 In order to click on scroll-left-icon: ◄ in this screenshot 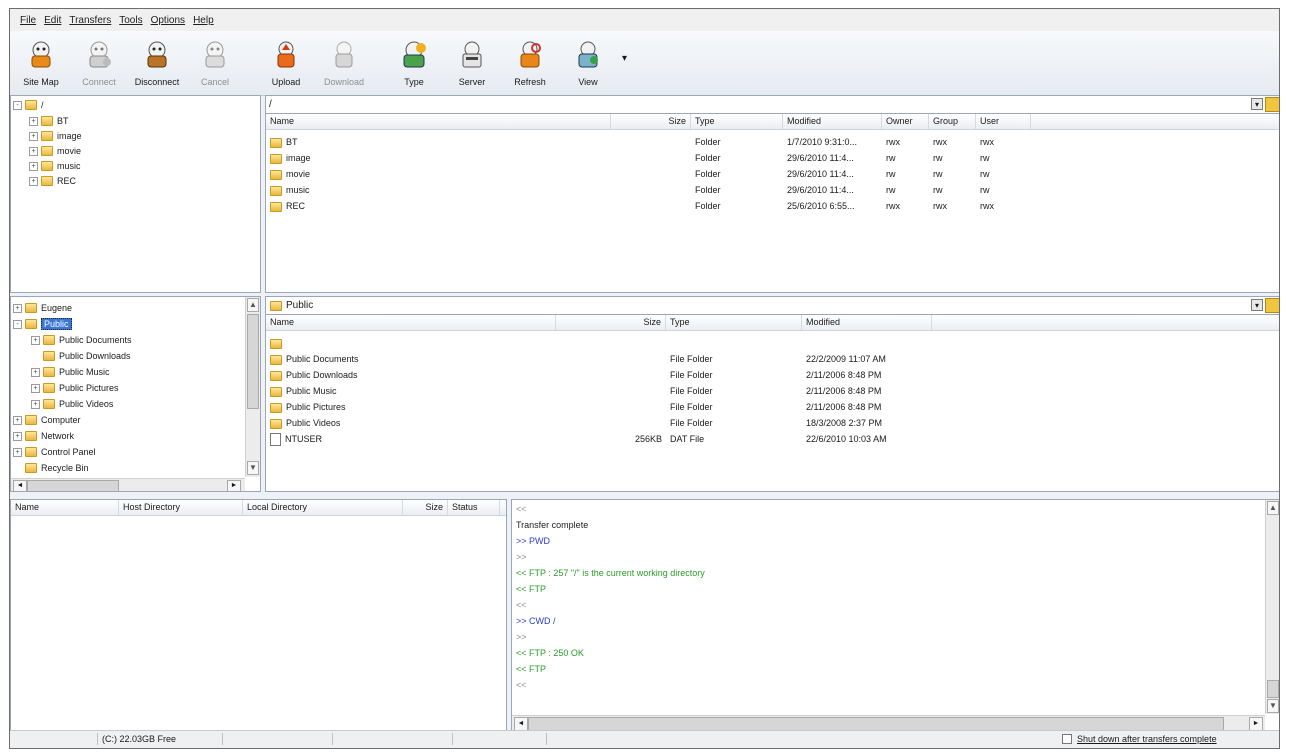, I will do `click(521, 724)`.